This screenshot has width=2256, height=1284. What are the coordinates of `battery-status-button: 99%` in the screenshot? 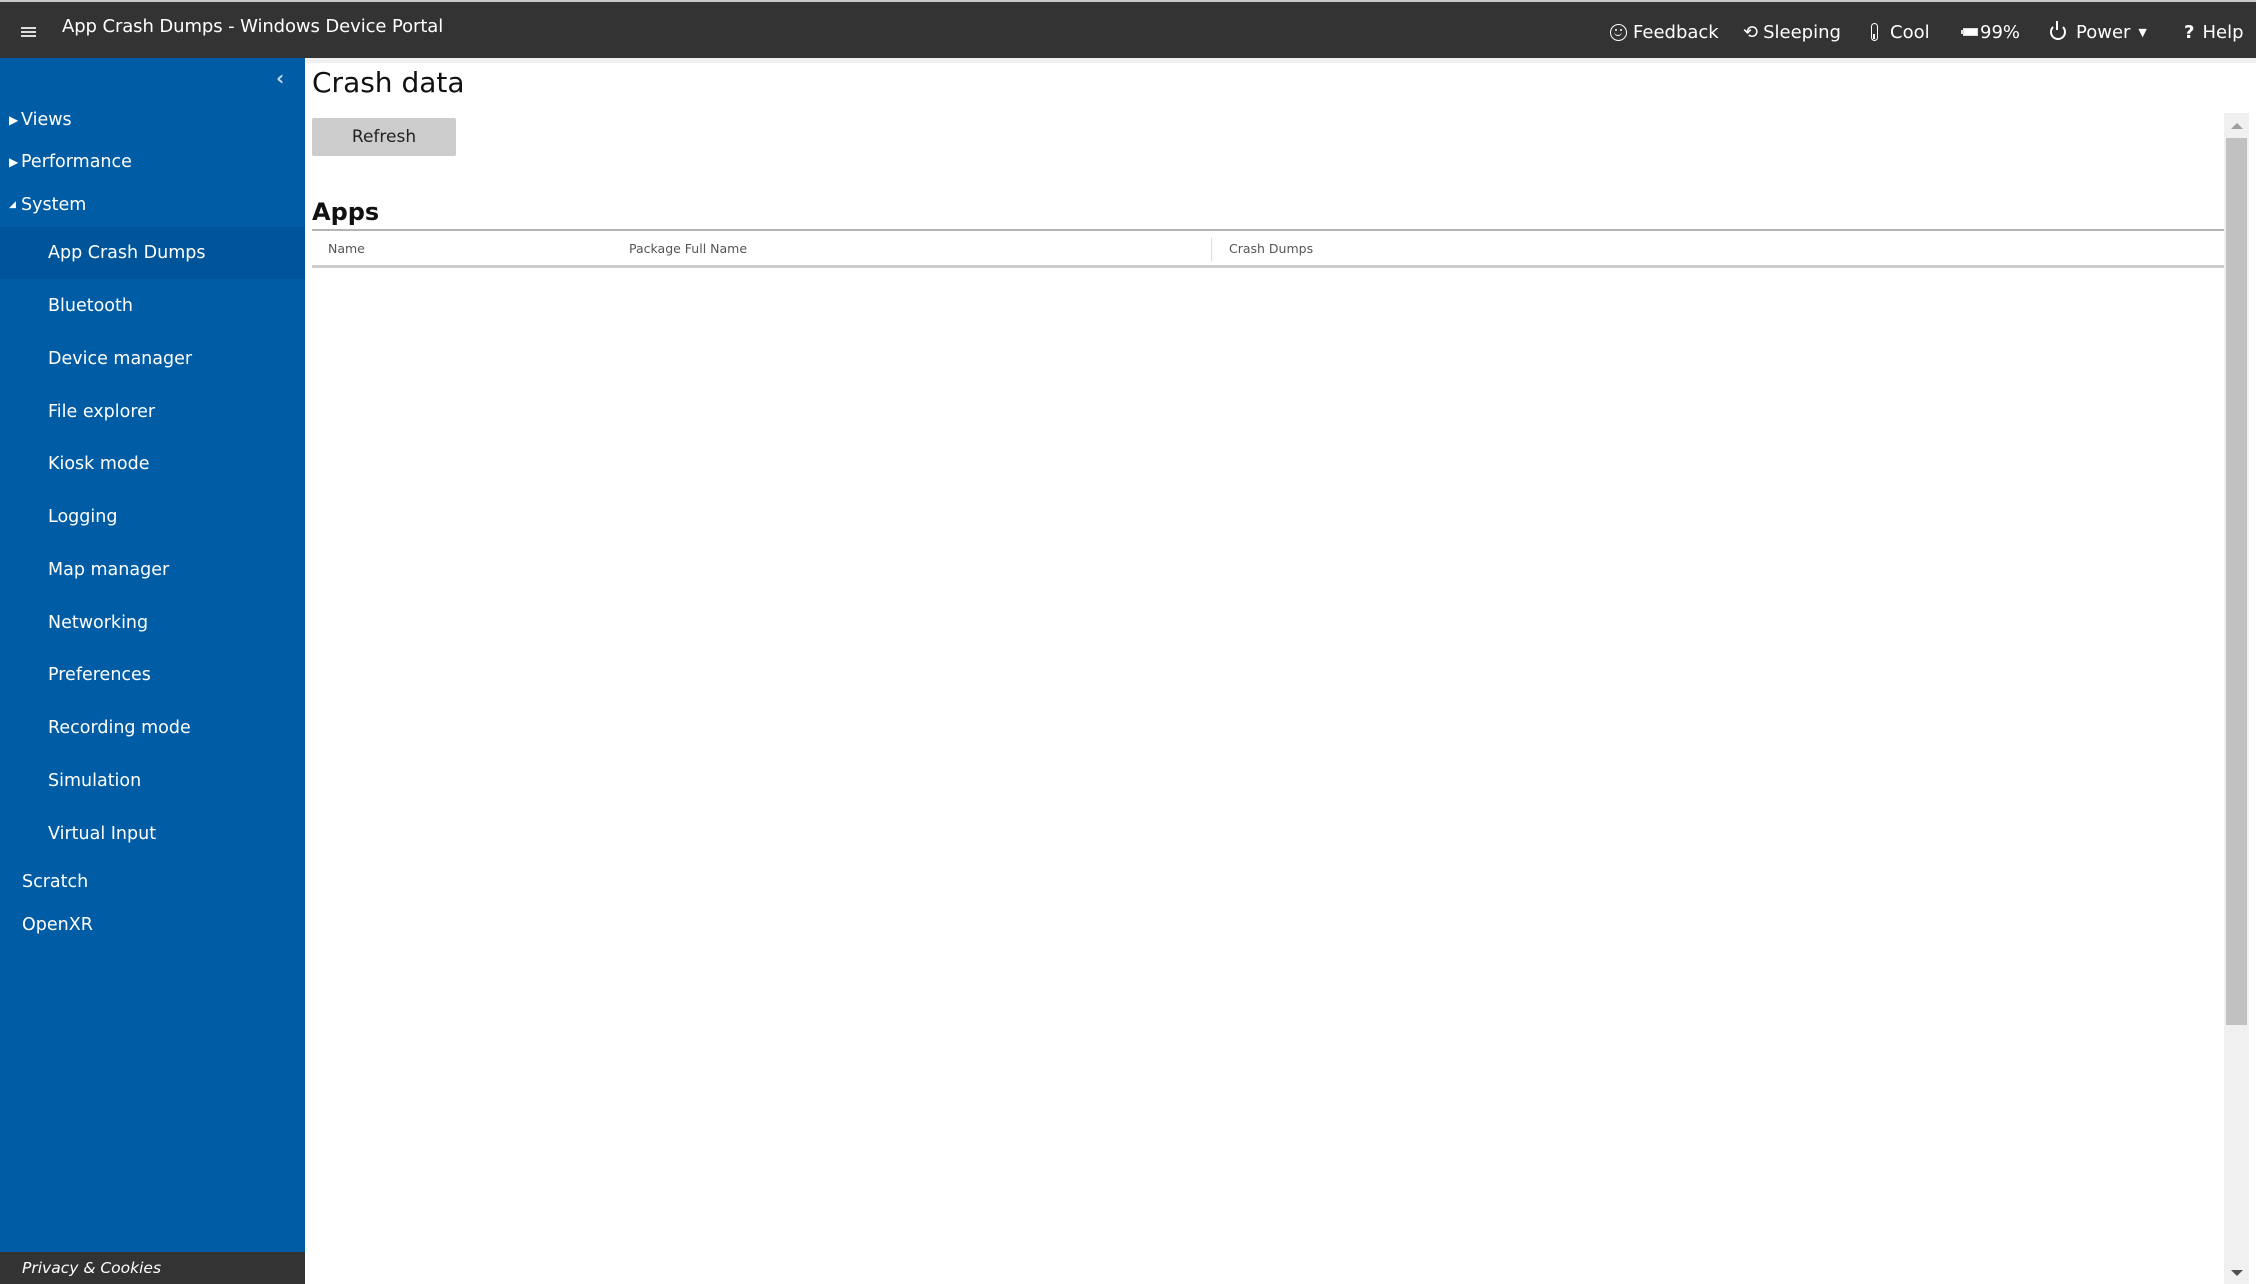 It's located at (1991, 32).